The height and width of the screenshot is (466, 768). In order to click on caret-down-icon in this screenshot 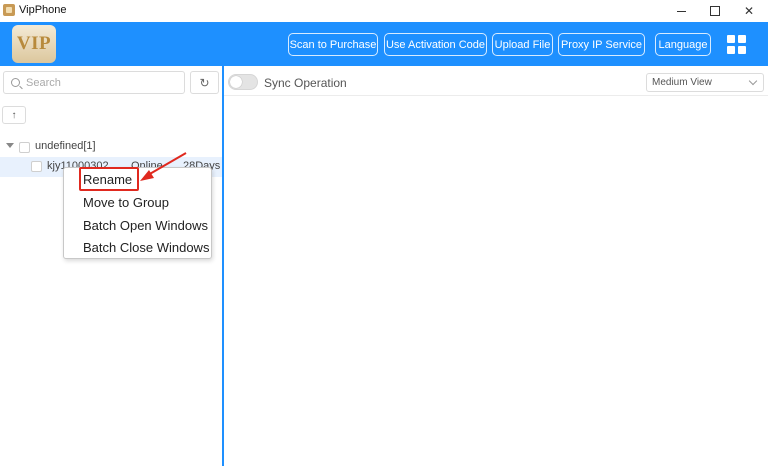, I will do `click(10, 145)`.